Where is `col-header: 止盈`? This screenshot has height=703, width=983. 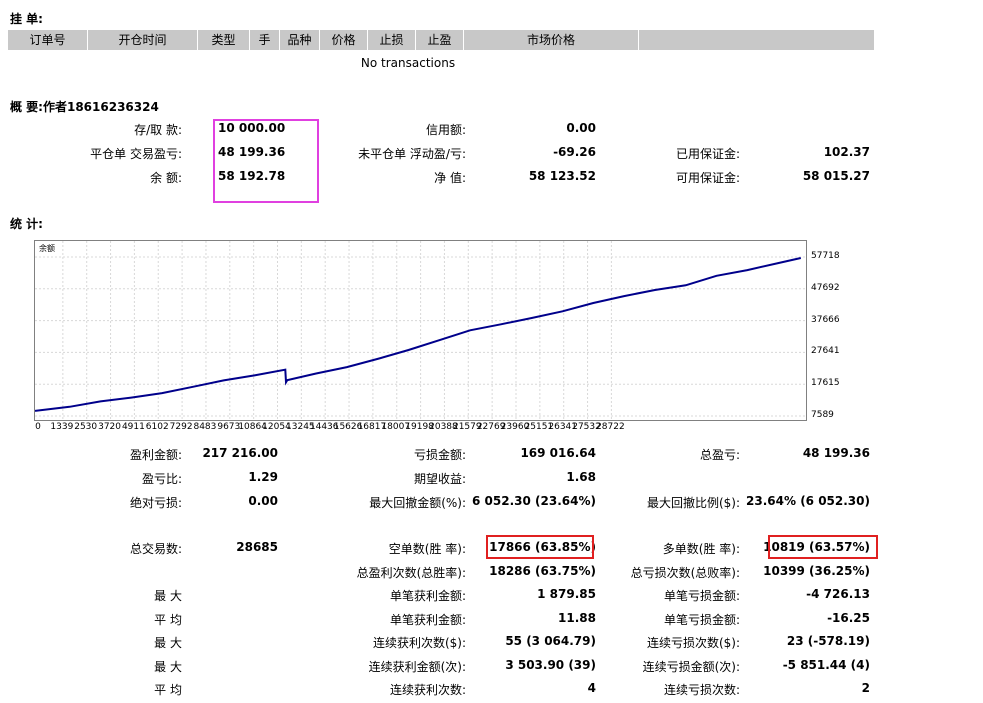
col-header: 止盈 is located at coordinates (440, 40).